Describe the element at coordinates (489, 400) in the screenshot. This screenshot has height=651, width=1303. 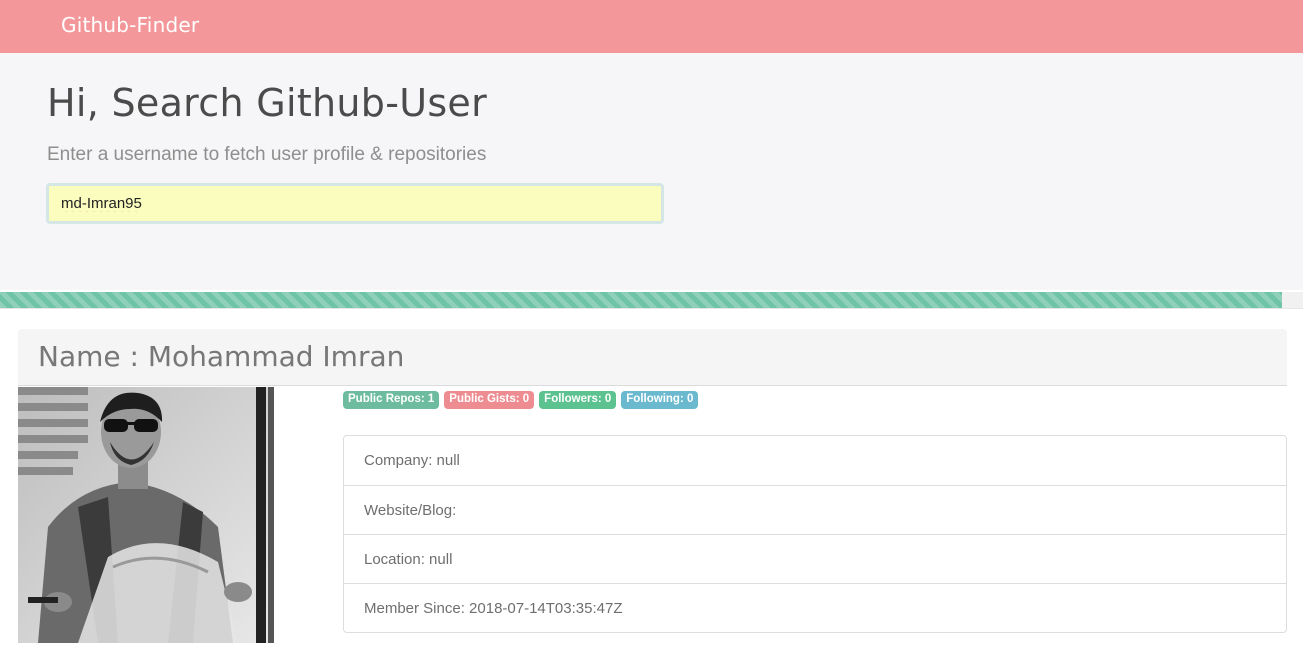
I see `stat-badge: Public Gists: 0` at that location.